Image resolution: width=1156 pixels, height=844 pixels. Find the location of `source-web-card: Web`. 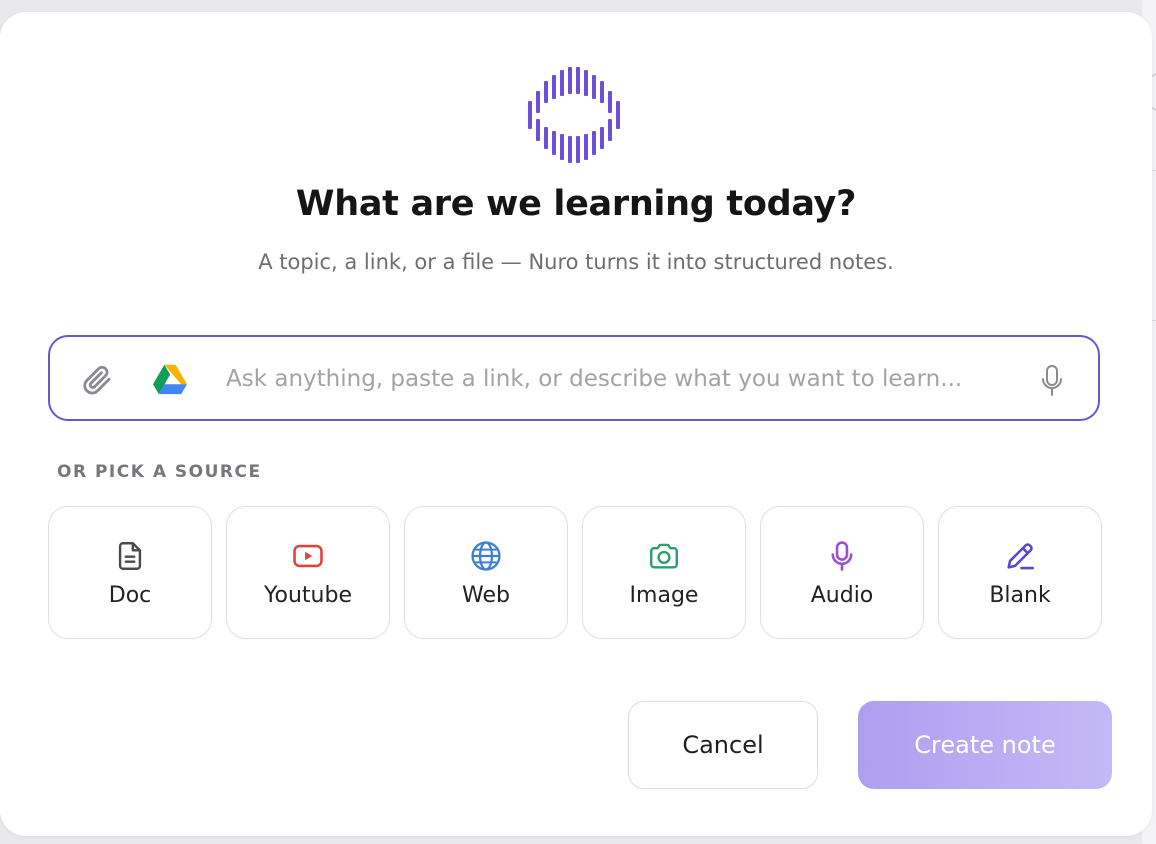

source-web-card: Web is located at coordinates (486, 572).